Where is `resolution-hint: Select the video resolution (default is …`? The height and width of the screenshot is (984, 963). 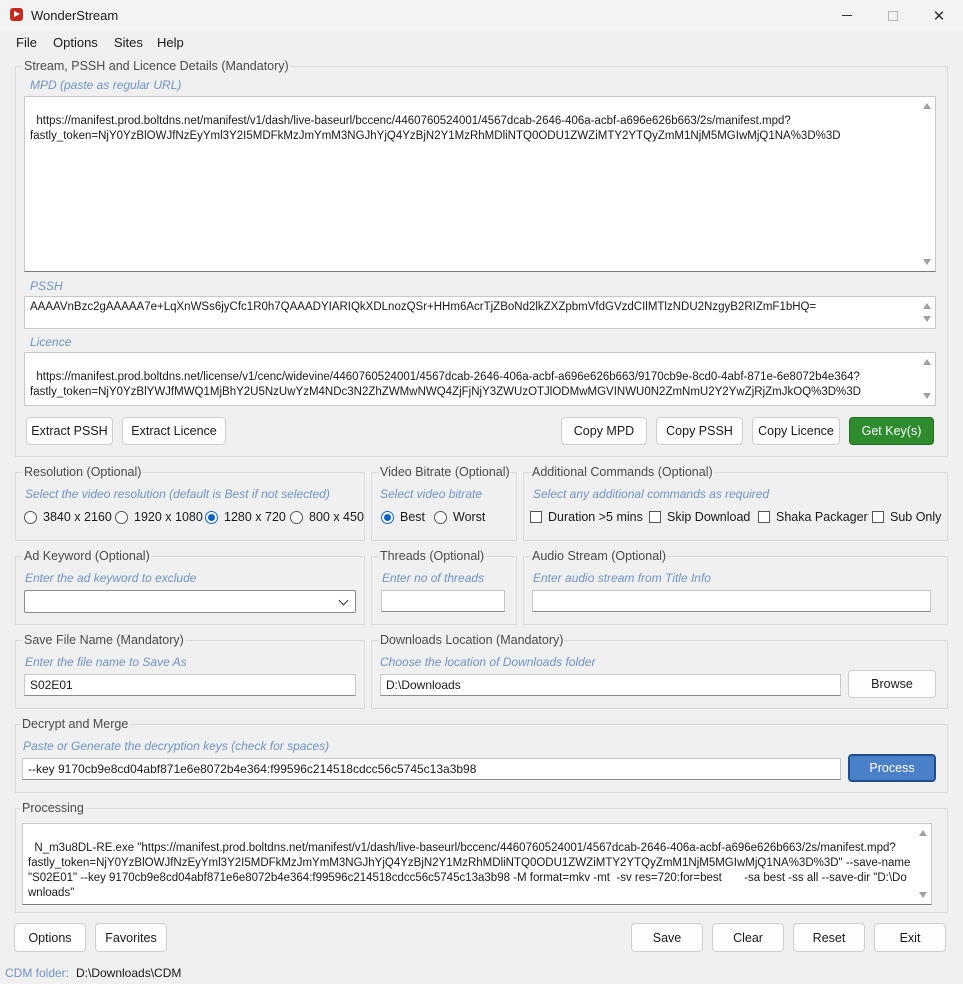 resolution-hint: Select the video resolution (default is … is located at coordinates (177, 494).